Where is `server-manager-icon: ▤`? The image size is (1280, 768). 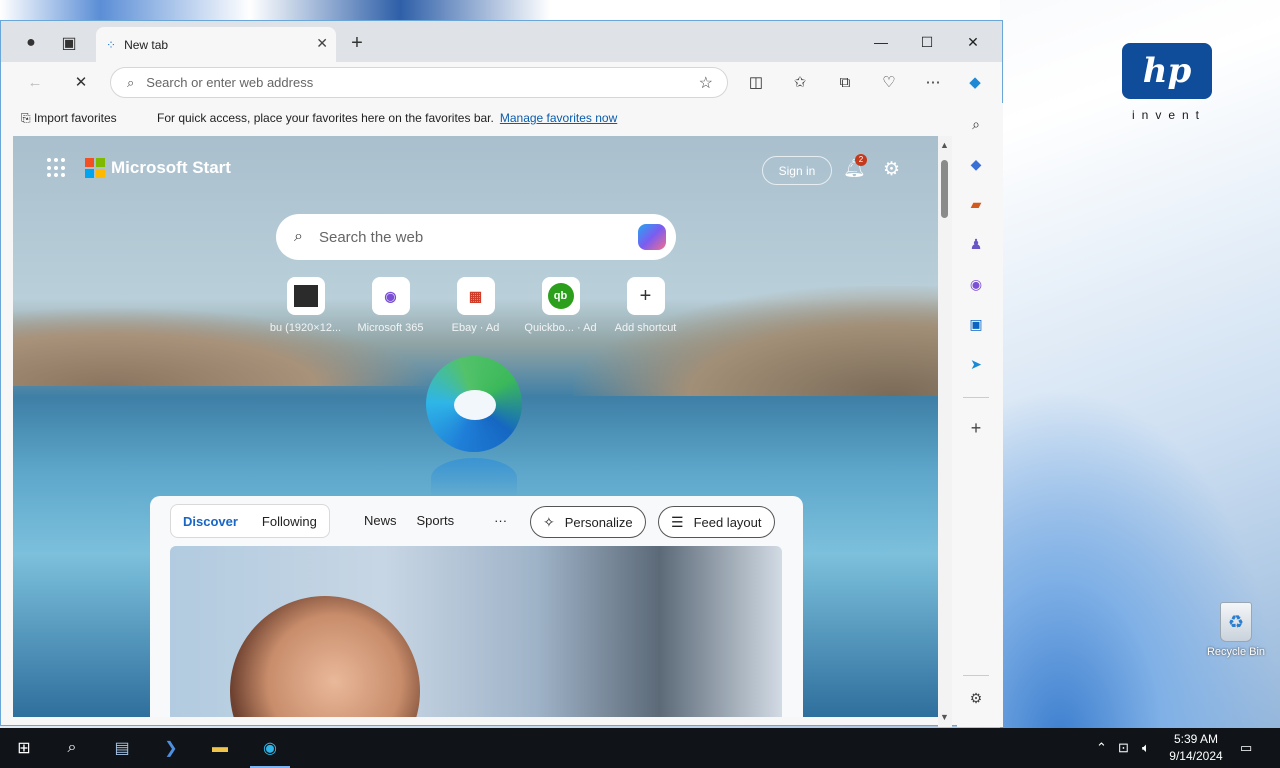 server-manager-icon: ▤ is located at coordinates (122, 748).